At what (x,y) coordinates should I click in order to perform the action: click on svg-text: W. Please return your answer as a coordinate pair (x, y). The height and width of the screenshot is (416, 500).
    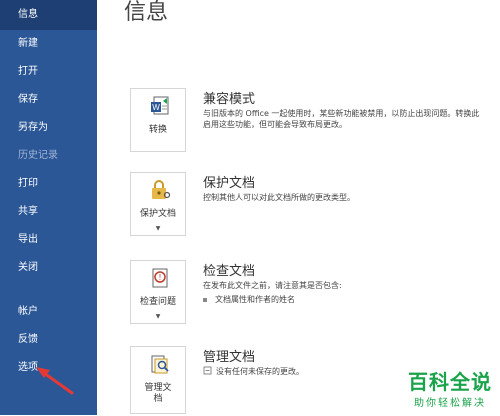
    Looking at the image, I should click on (156, 107).